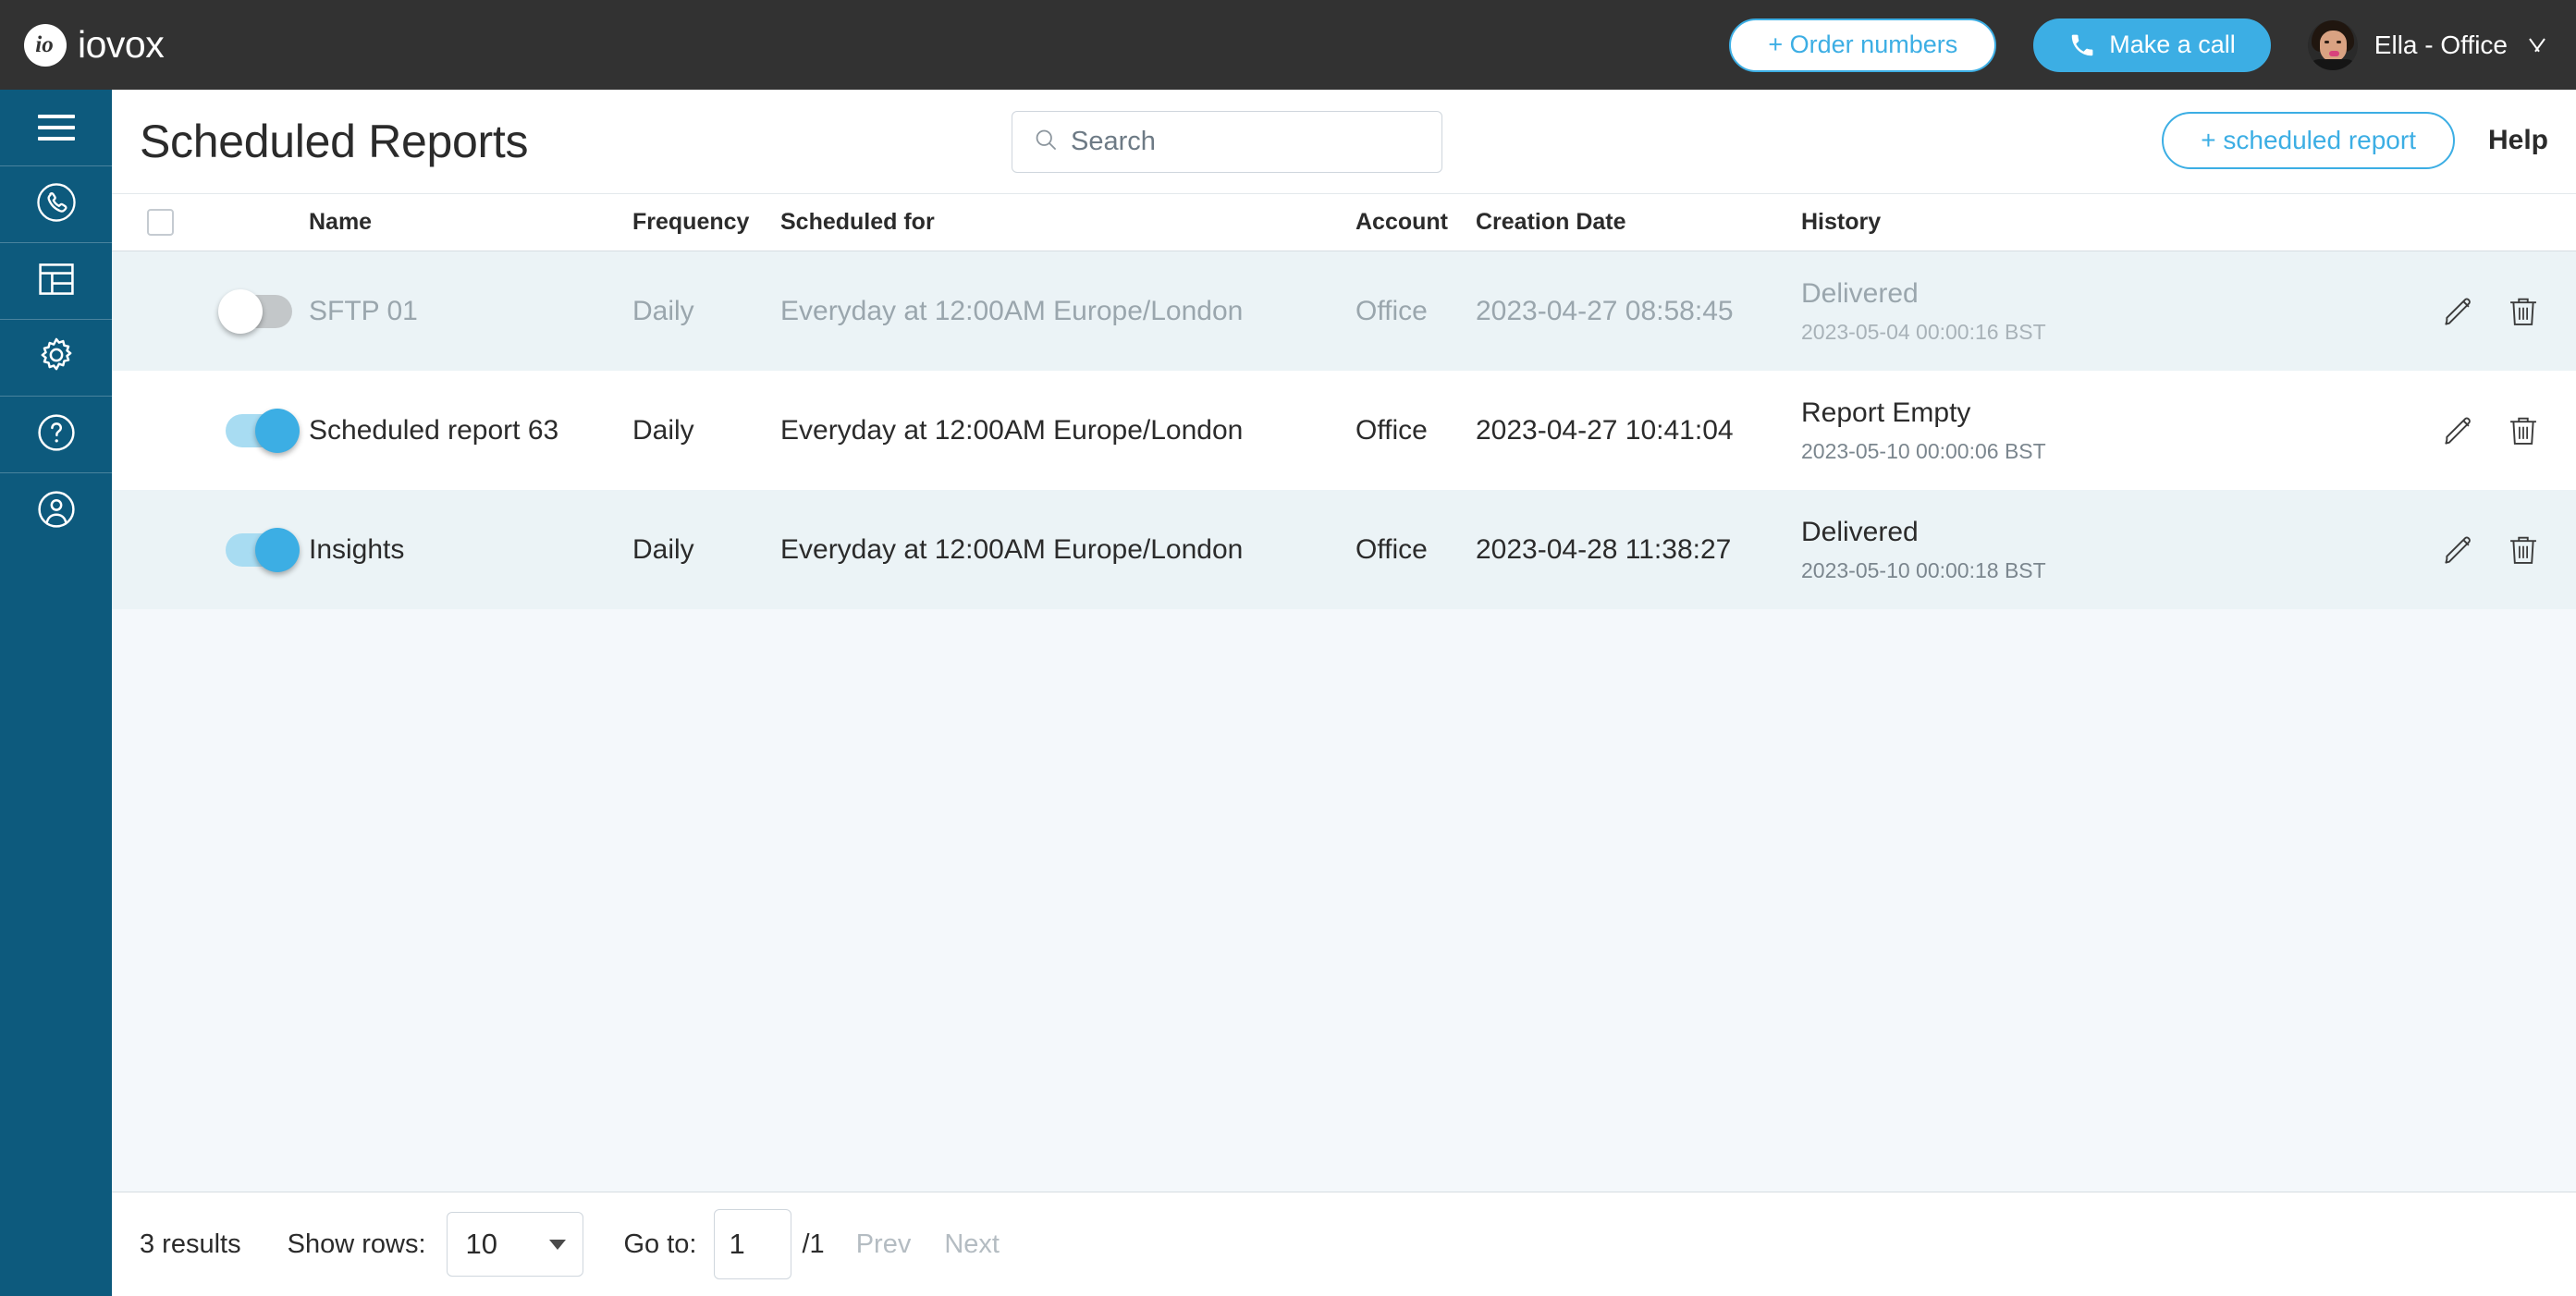  Describe the element at coordinates (660, 1244) in the screenshot. I see `goto-label: Go to:` at that location.